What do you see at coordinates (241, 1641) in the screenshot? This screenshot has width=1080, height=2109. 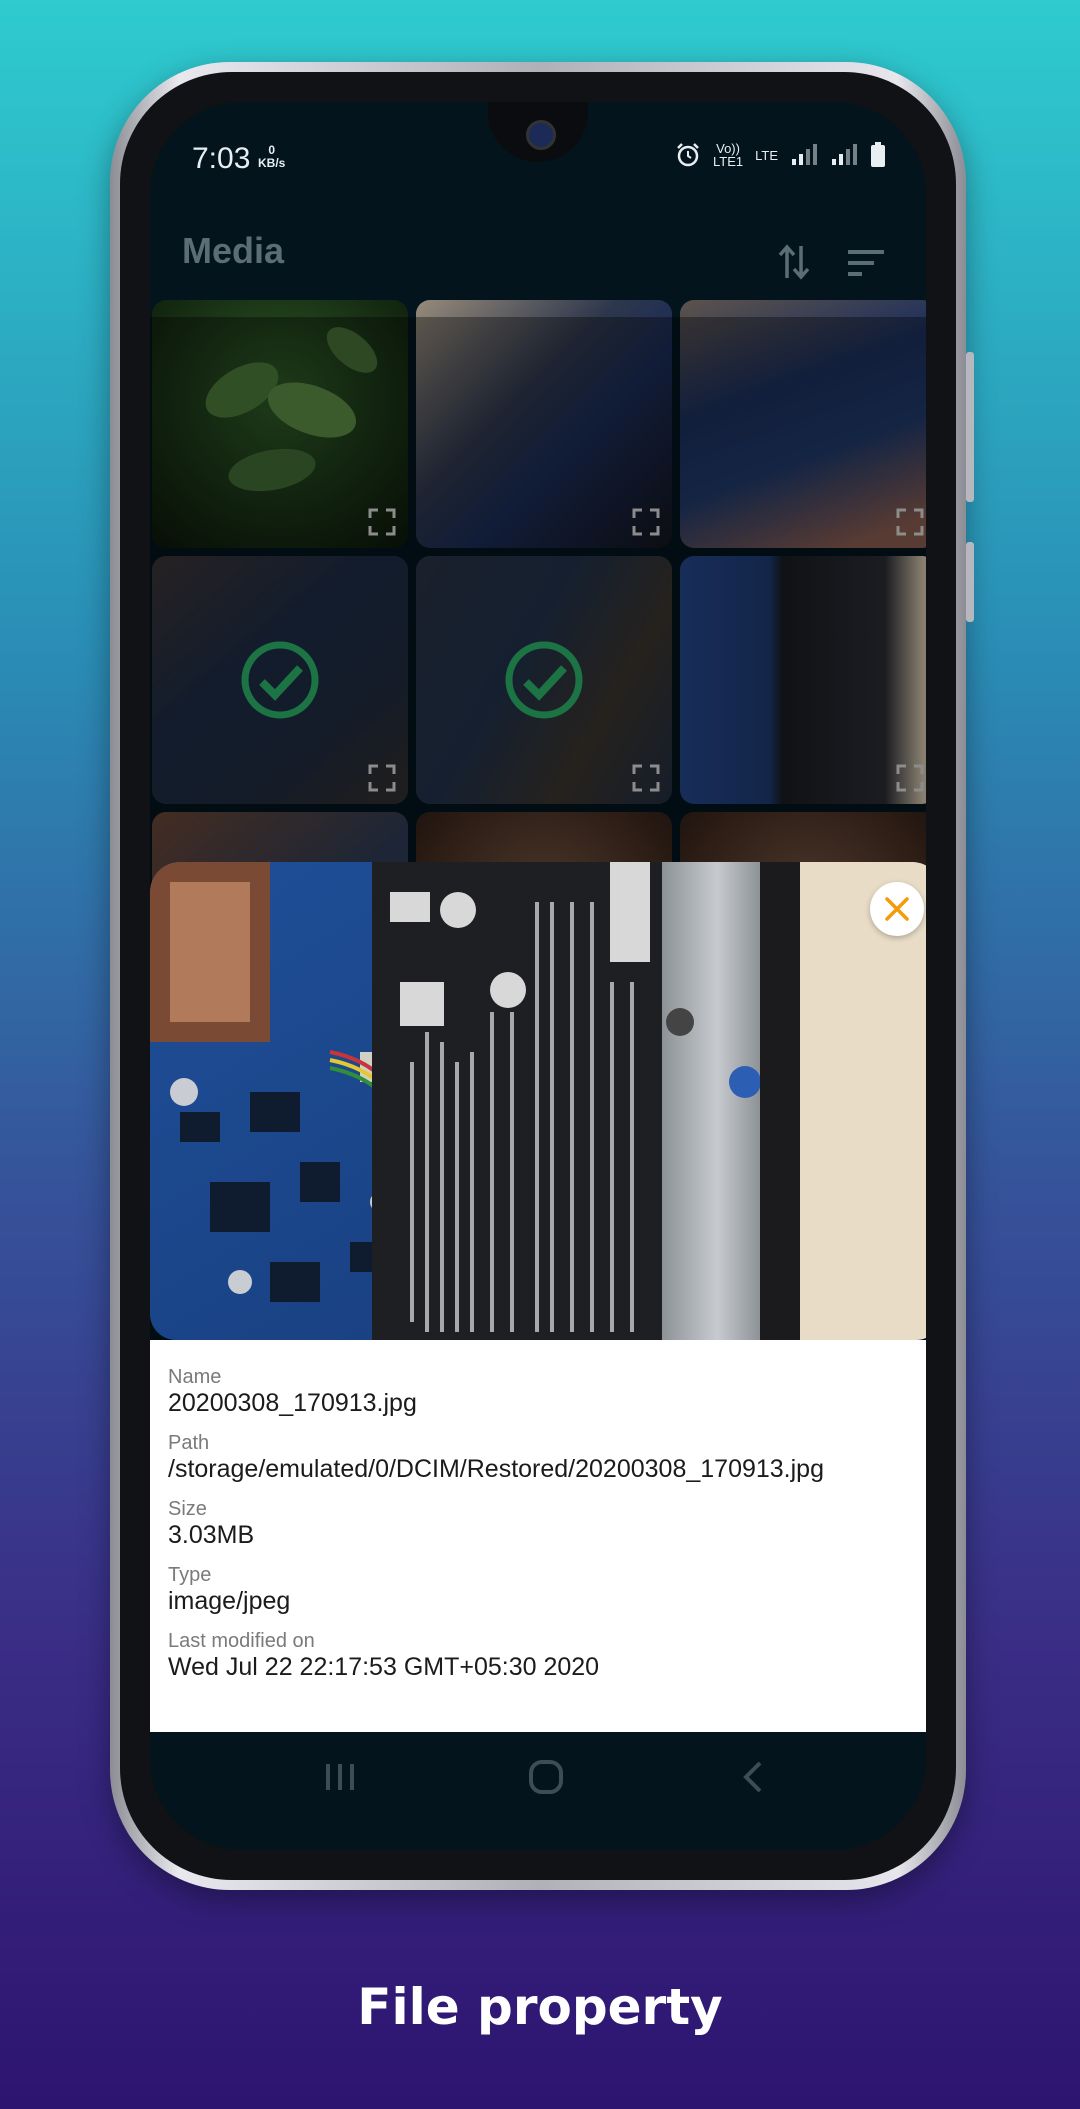 I see `modified-label: Last modified on` at bounding box center [241, 1641].